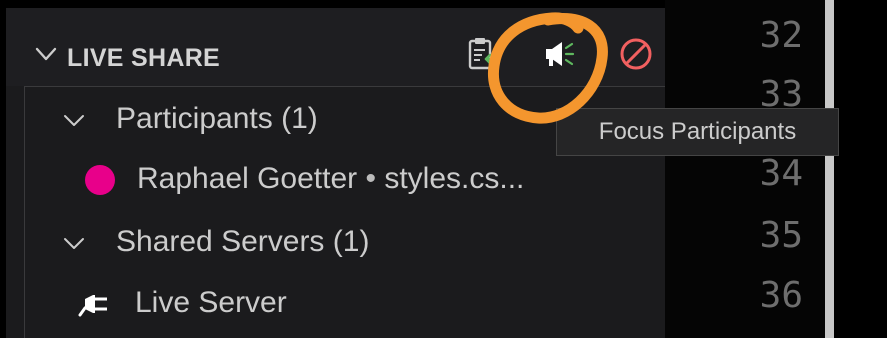  I want to click on server-item: Live Server, so click(345, 303).